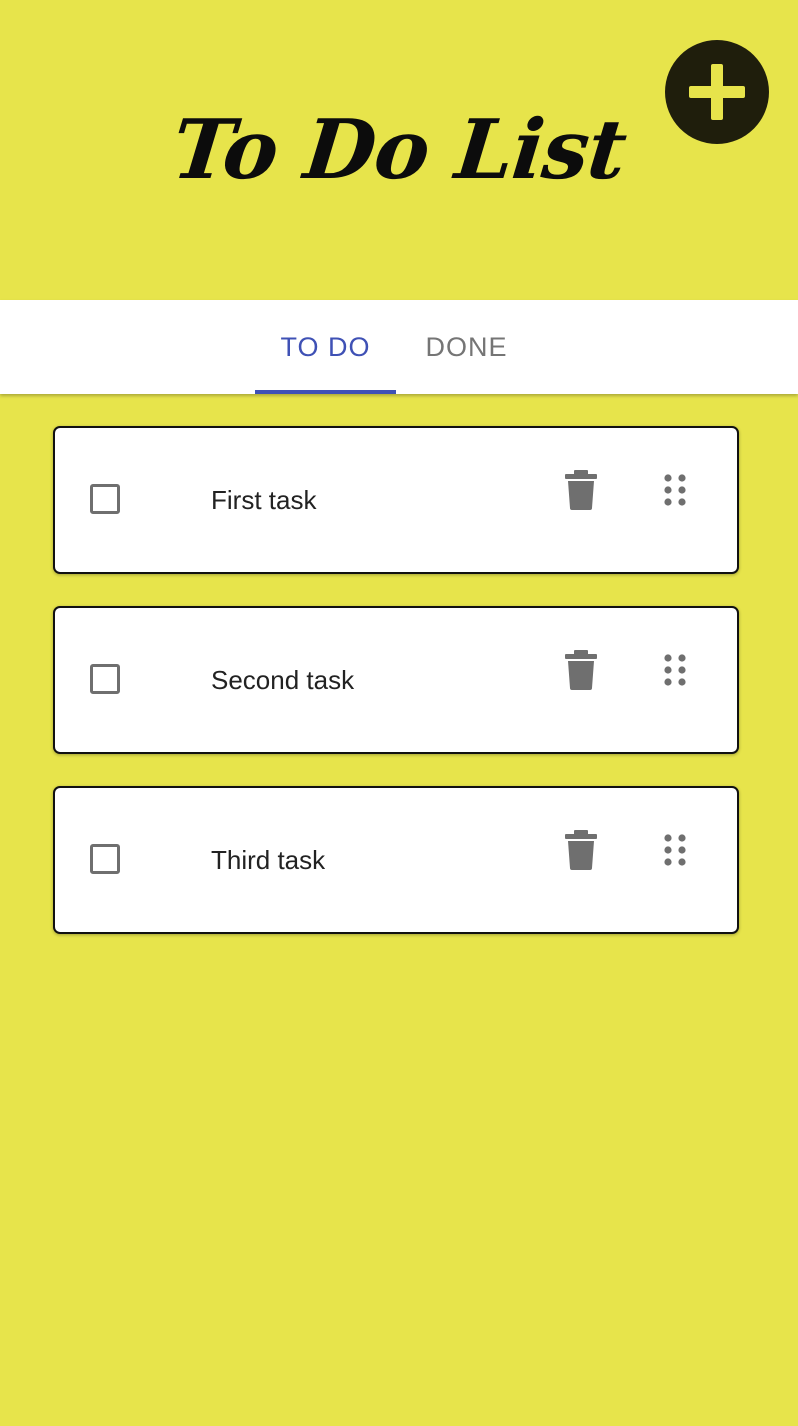 This screenshot has height=1426, width=798. I want to click on task-label: Second task, so click(283, 680).